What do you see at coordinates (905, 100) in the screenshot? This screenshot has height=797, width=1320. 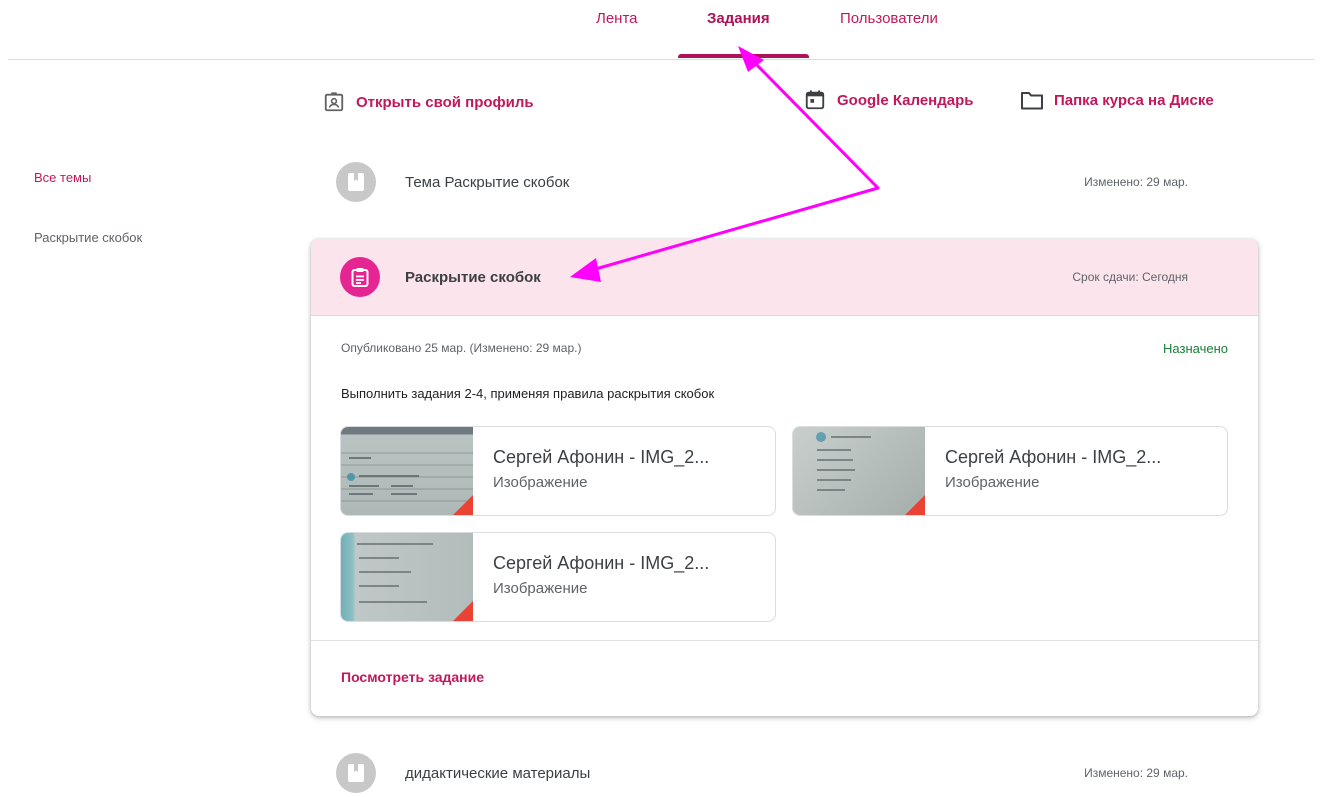 I see `google-calendar-label: Google Календарь` at bounding box center [905, 100].